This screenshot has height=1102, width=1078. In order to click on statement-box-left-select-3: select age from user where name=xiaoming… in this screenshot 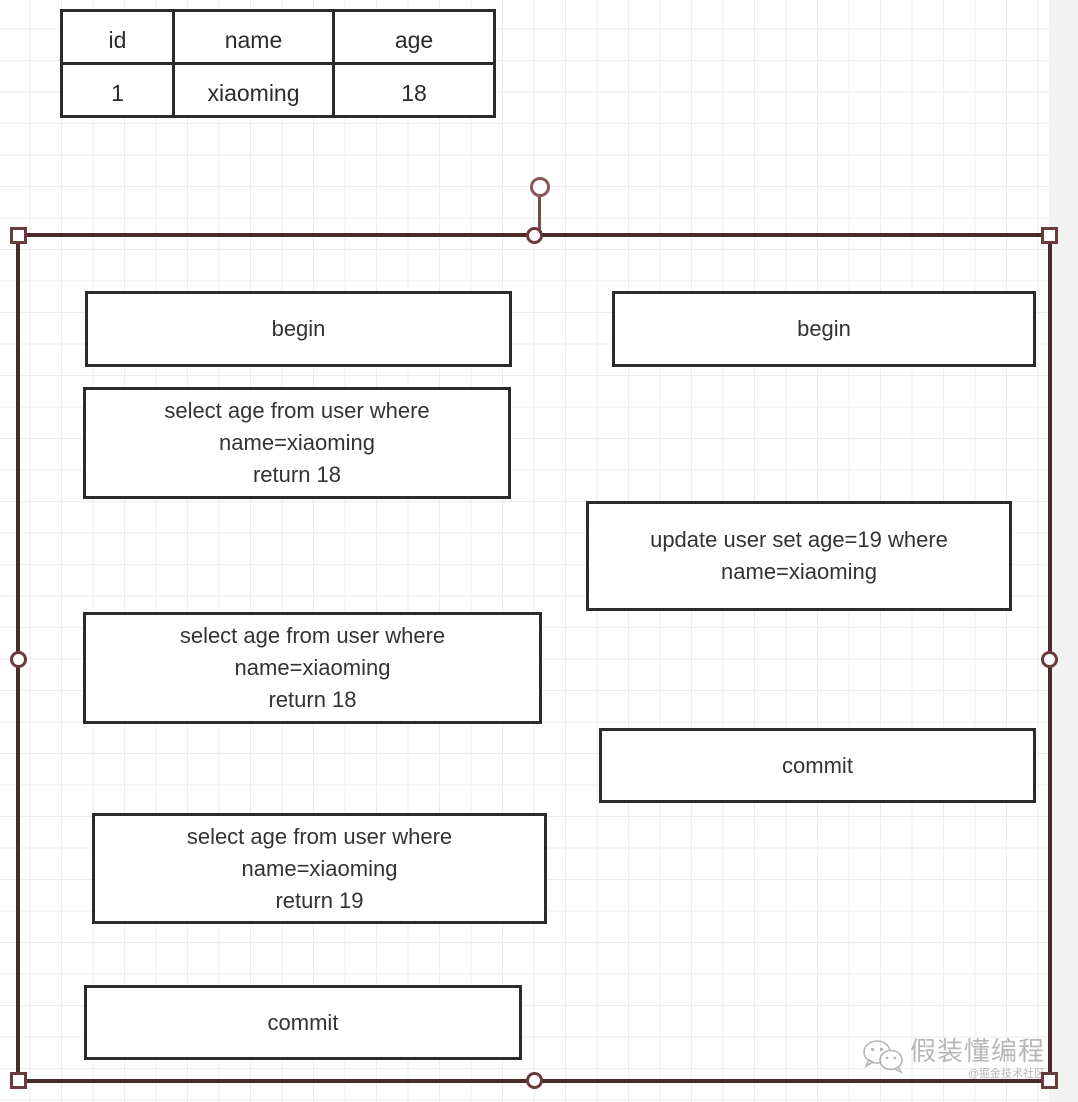, I will do `click(319, 868)`.